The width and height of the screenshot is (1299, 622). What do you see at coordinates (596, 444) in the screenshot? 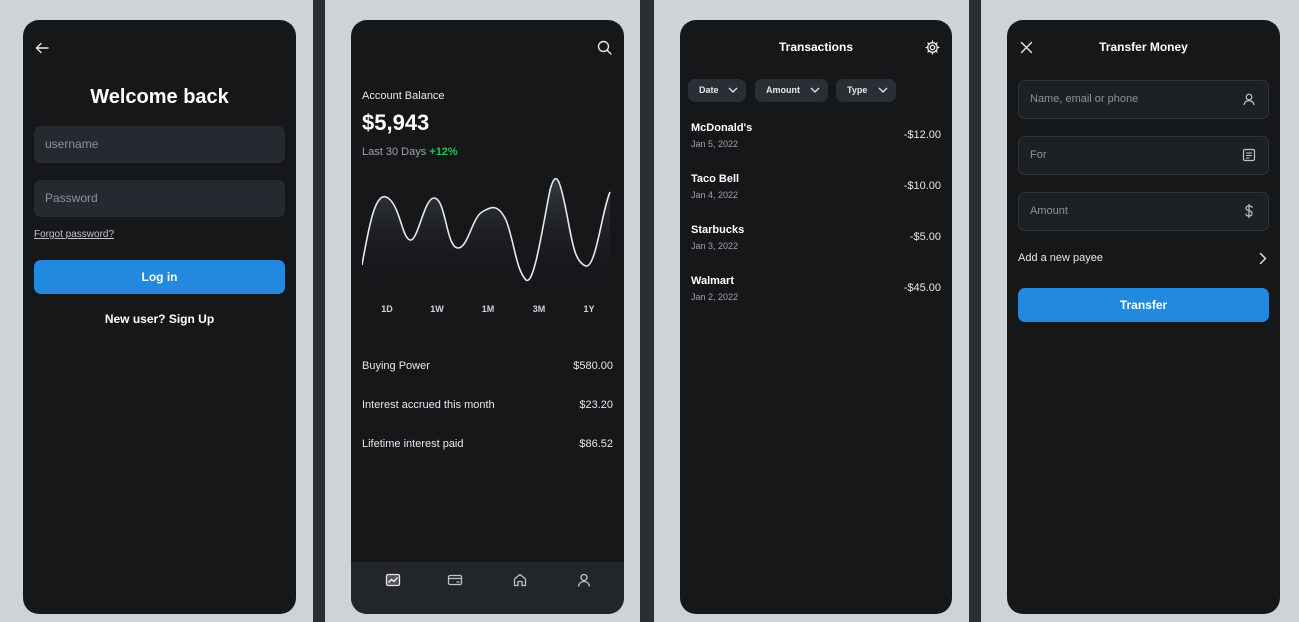
I see `stat-value: $86.52` at bounding box center [596, 444].